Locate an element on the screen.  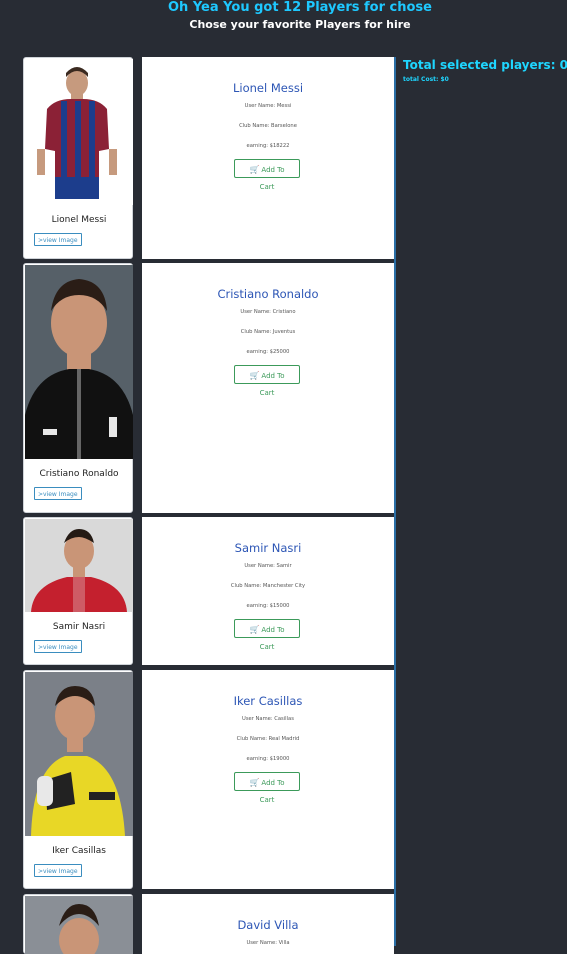
player-info-name: David Villa is located at coordinates (268, 925).